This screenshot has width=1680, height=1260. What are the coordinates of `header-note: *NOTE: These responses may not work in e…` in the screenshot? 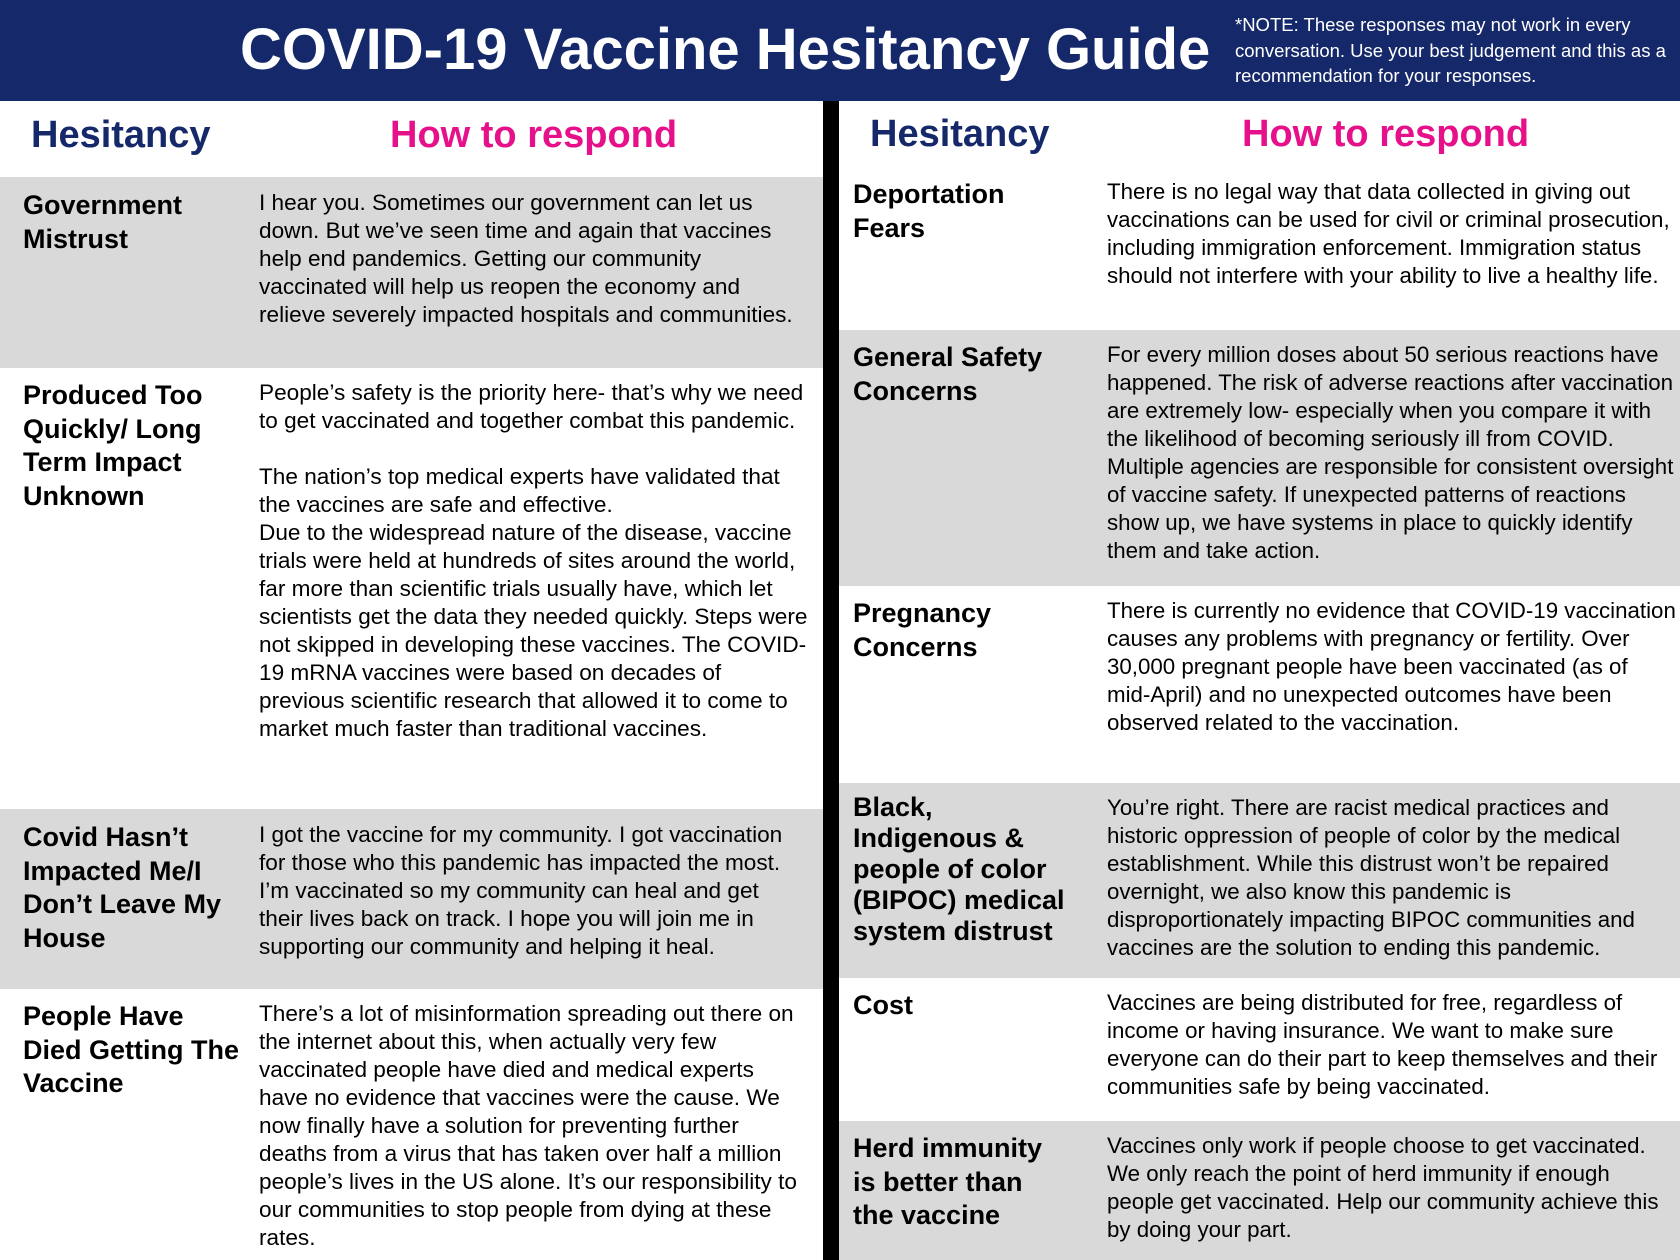 It's located at (1450, 50).